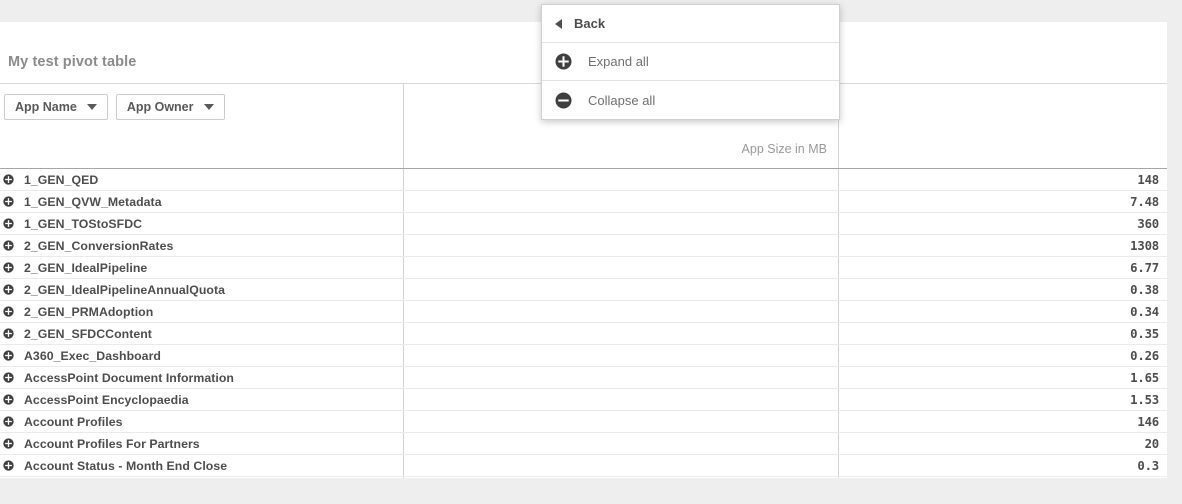  What do you see at coordinates (583, 246) in the screenshot?
I see `table-row: 2_GEN_ConversionRates 1308` at bounding box center [583, 246].